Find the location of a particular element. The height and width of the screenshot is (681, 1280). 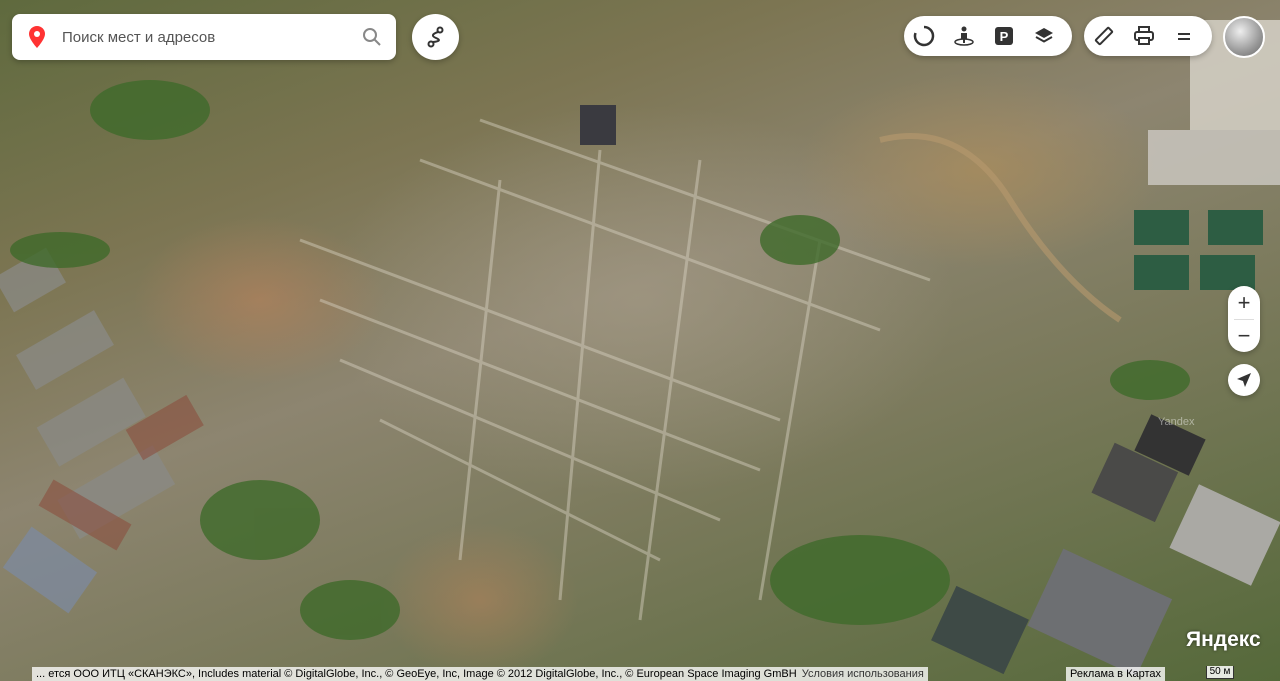

menu-button is located at coordinates (1184, 36).